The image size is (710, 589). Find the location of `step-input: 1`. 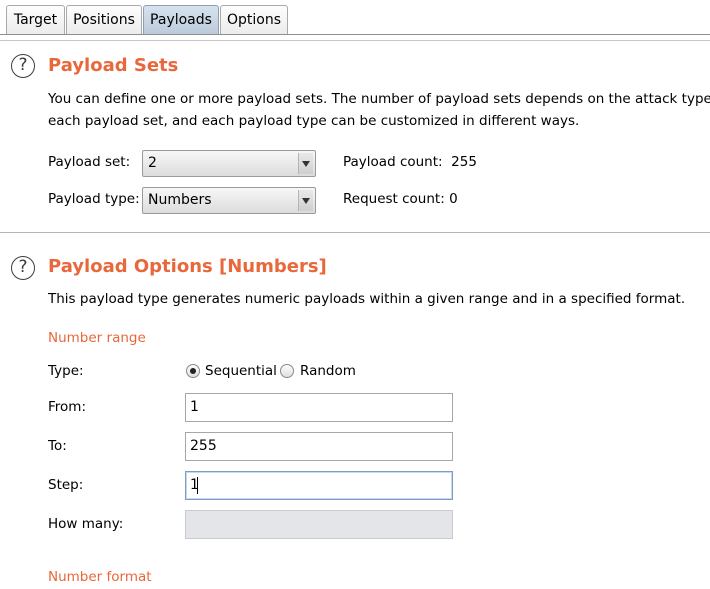

step-input: 1 is located at coordinates (319, 485).